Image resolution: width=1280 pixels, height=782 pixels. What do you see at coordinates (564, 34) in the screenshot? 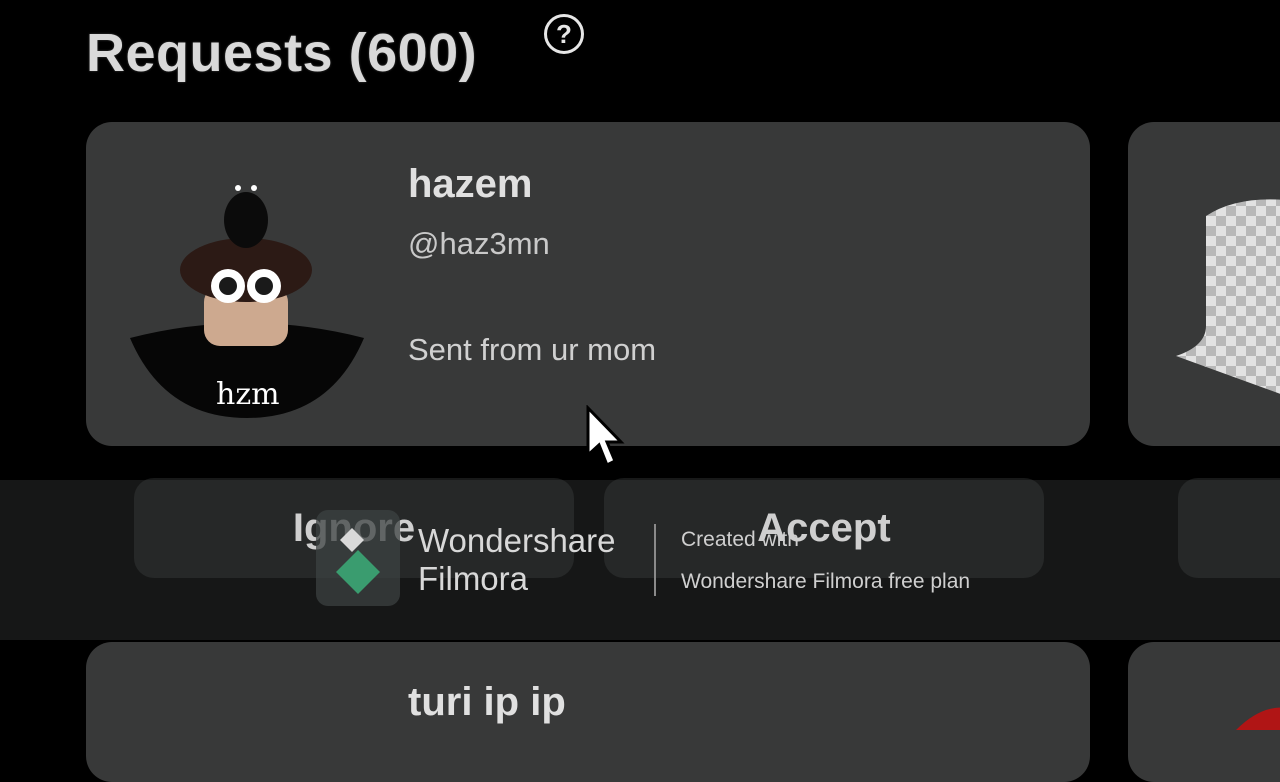
I see `help-icon: ?` at bounding box center [564, 34].